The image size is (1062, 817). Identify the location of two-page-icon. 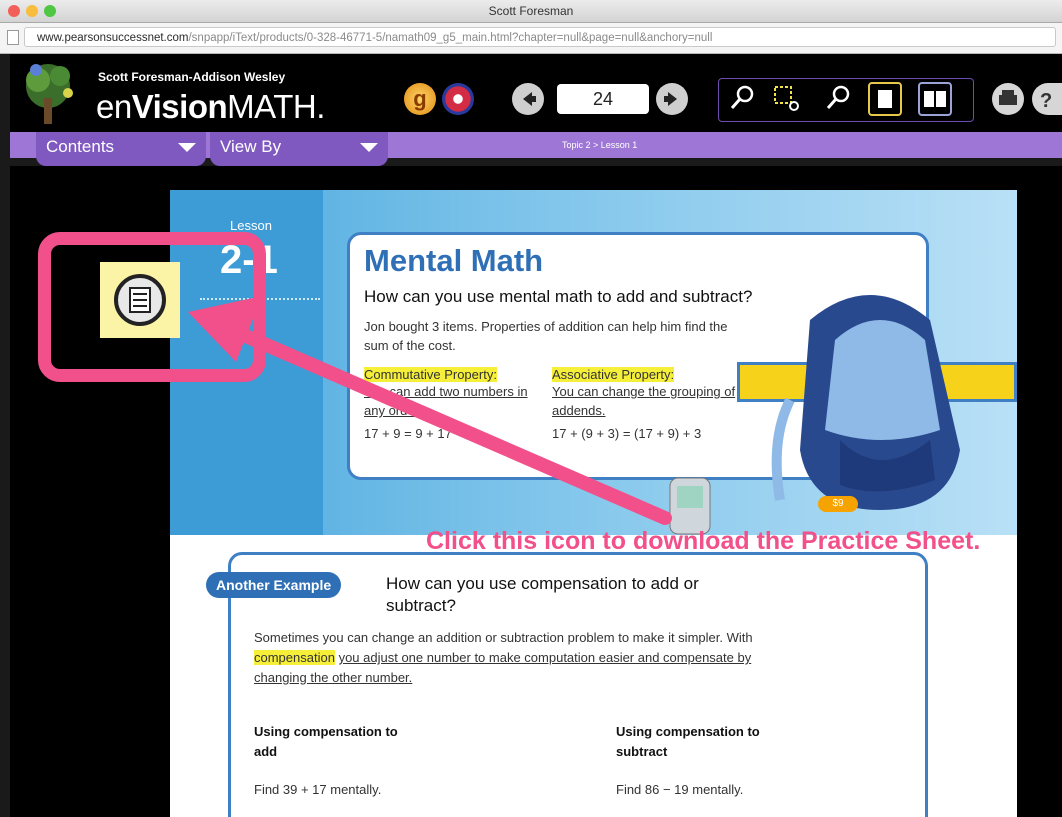
(935, 99).